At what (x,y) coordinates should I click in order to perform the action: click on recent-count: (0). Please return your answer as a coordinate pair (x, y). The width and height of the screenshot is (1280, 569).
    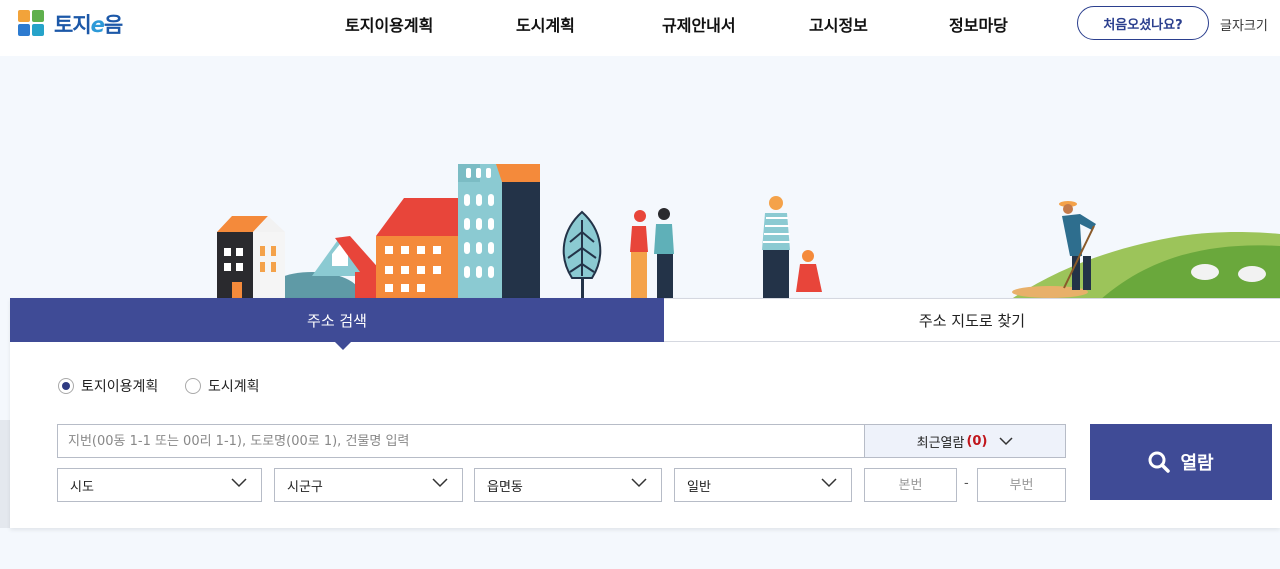
    Looking at the image, I should click on (977, 441).